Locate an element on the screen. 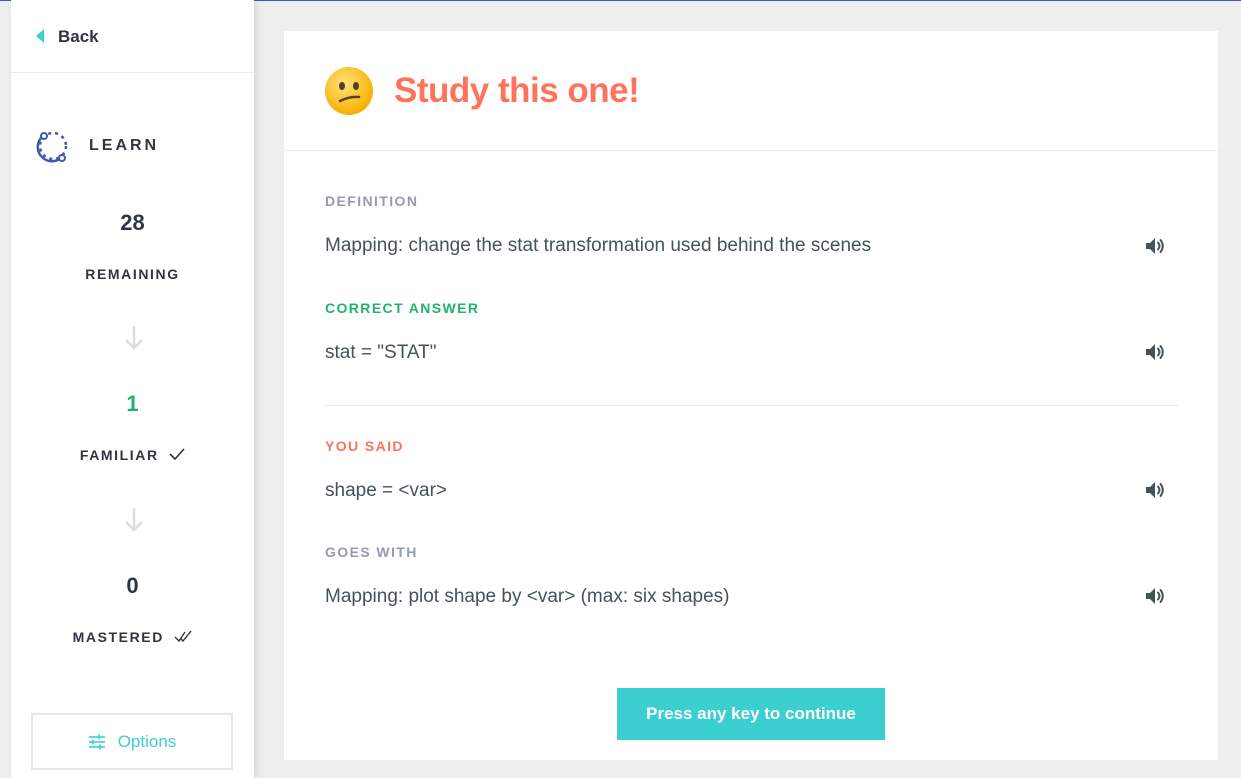 The width and height of the screenshot is (1241, 778). mastered-label: MASTERED is located at coordinates (118, 637).